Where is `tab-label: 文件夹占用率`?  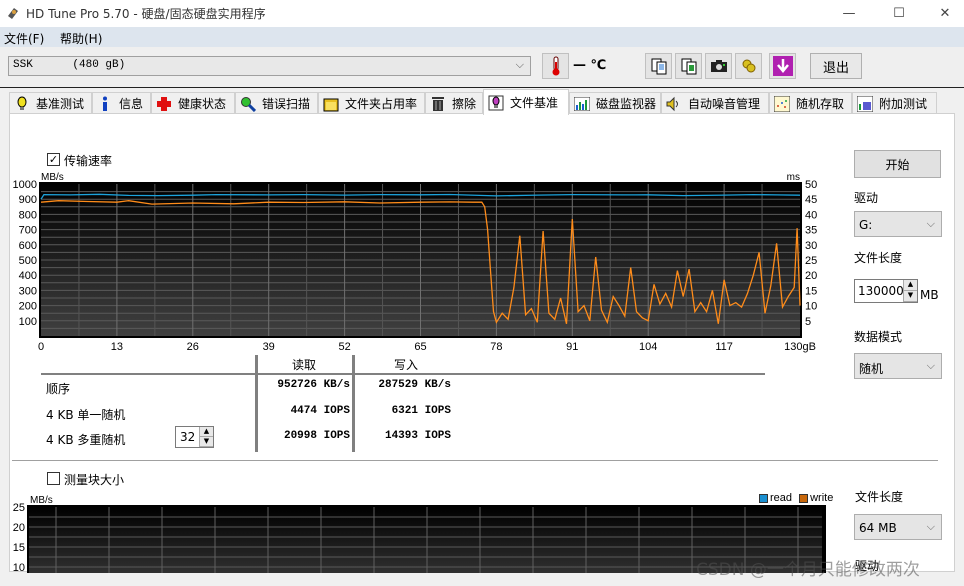
tab-label: 文件夹占用率 is located at coordinates (381, 104).